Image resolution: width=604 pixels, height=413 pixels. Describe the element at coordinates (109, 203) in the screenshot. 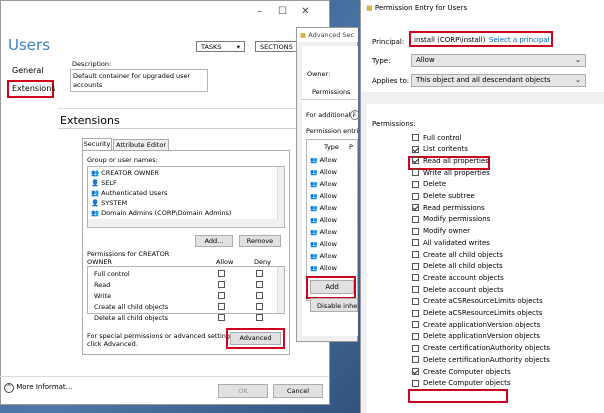

I see `list-item: 👤 SYSTEM` at that location.